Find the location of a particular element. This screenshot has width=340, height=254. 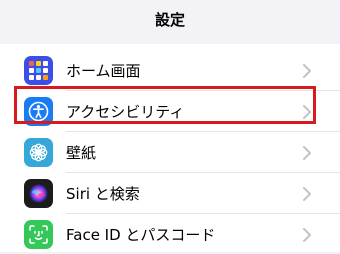

wallpaper-icon is located at coordinates (38, 152).